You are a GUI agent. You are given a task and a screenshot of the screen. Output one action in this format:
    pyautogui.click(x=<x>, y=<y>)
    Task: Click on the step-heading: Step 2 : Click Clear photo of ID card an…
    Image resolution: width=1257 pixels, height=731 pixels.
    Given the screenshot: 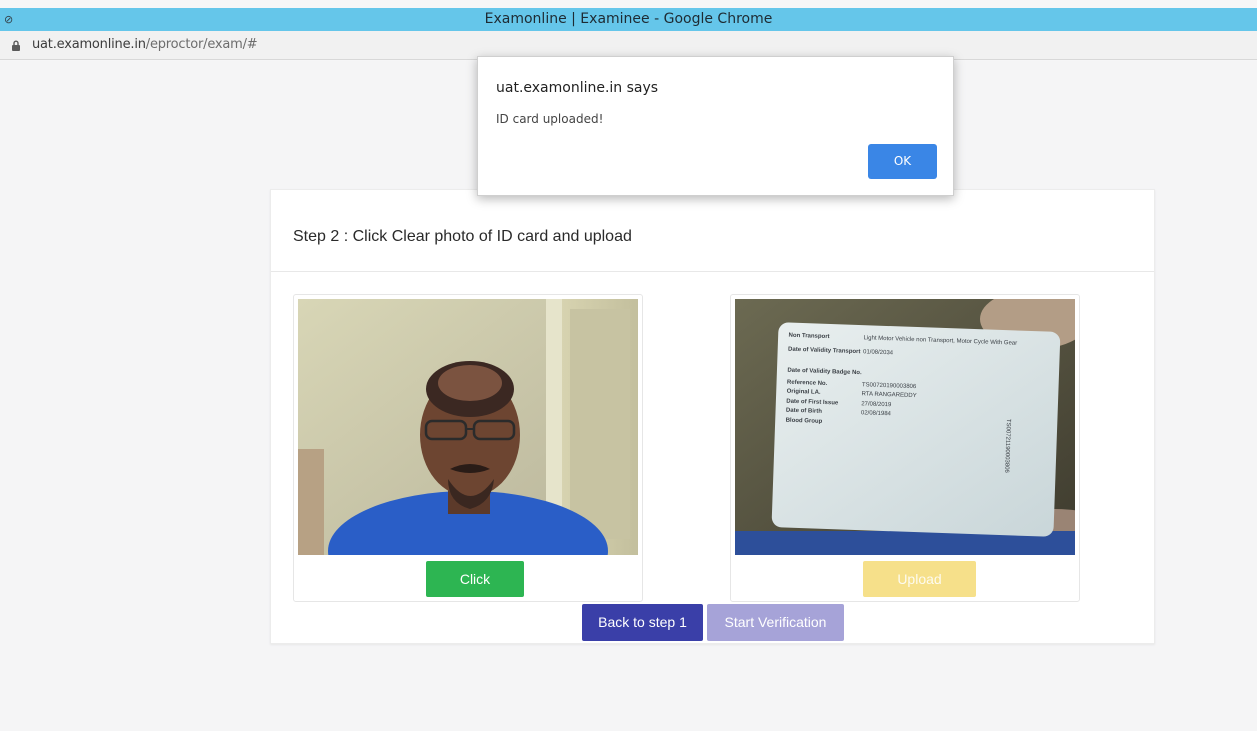 What is the action you would take?
    pyautogui.click(x=712, y=231)
    